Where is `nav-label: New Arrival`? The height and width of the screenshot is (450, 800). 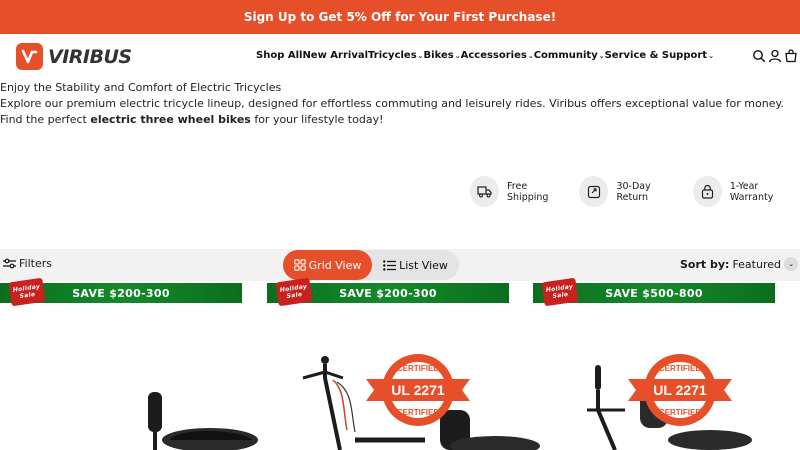 nav-label: New Arrival is located at coordinates (335, 55).